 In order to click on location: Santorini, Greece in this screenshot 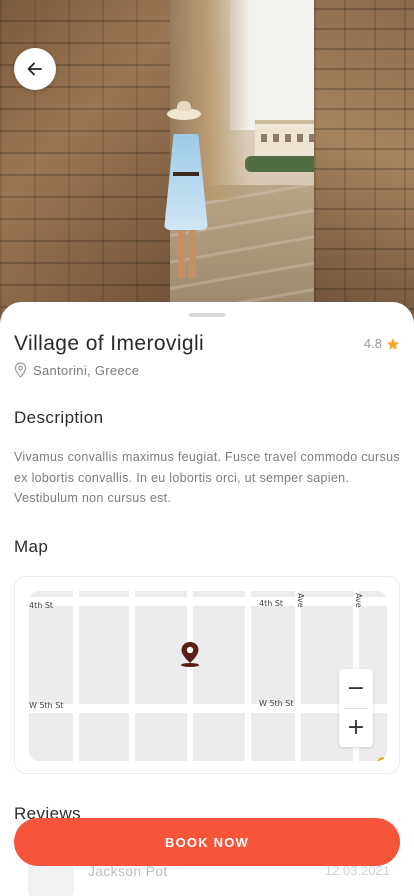, I will do `click(76, 370)`.